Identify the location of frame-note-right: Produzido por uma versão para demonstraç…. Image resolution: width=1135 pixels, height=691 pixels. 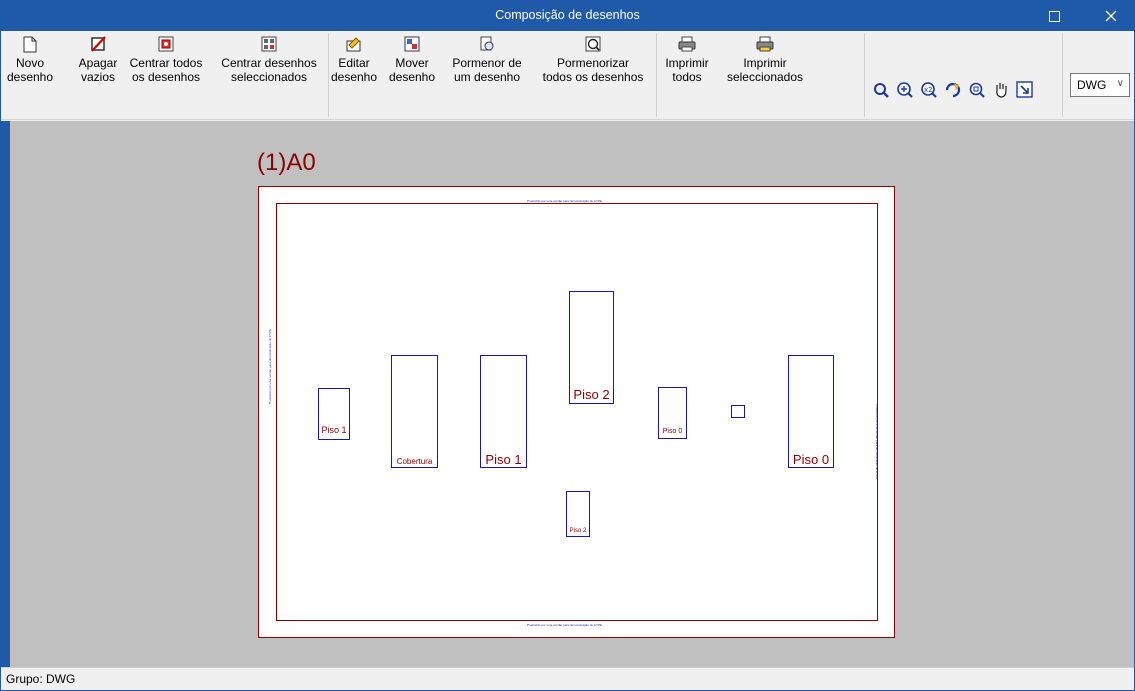
(877, 442).